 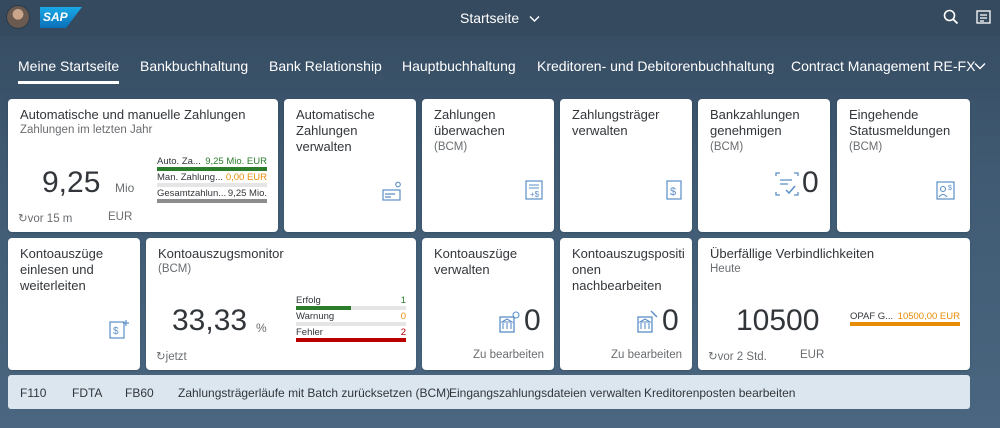 I want to click on status-value: 2, so click(x=403, y=332).